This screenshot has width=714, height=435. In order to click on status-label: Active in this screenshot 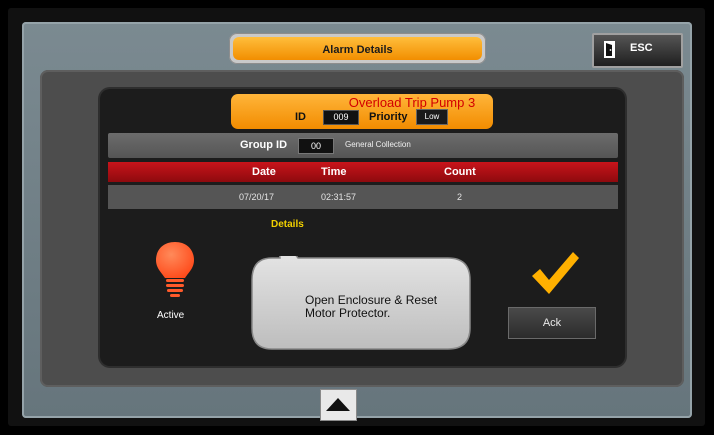, I will do `click(171, 315)`.